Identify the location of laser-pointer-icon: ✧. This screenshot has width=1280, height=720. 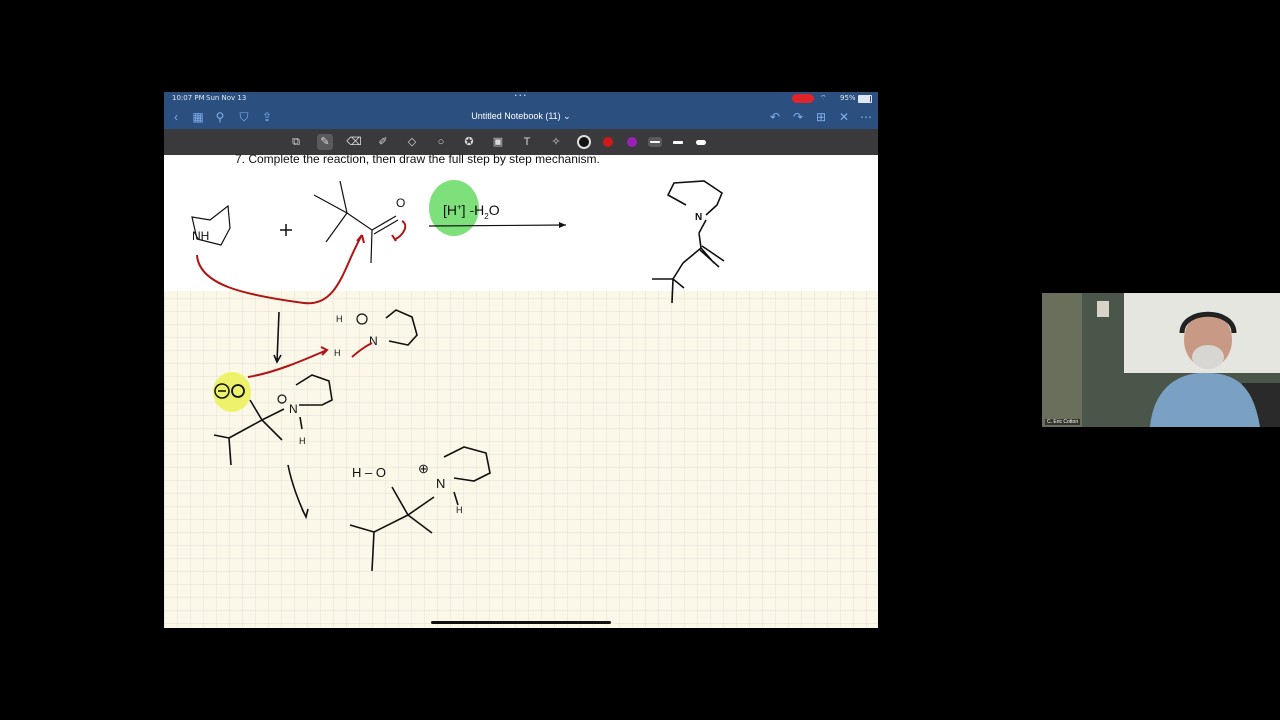
(556, 142).